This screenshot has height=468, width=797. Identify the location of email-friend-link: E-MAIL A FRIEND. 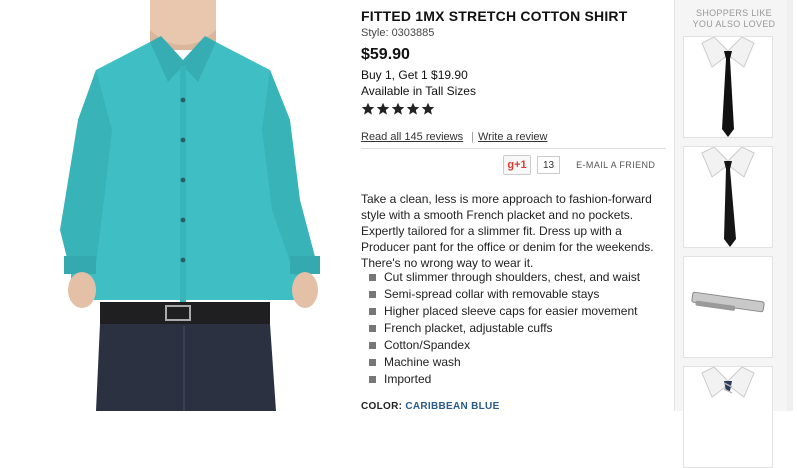
(615, 165).